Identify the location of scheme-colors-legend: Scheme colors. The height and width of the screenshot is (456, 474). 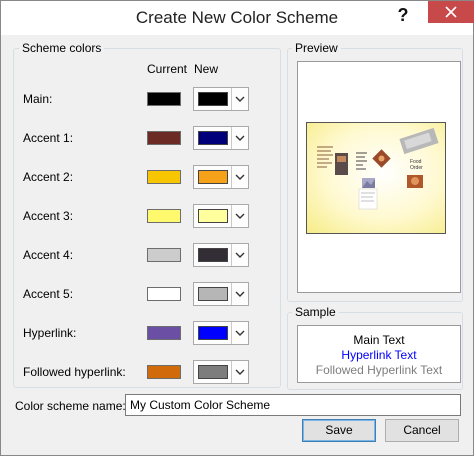
(62, 48).